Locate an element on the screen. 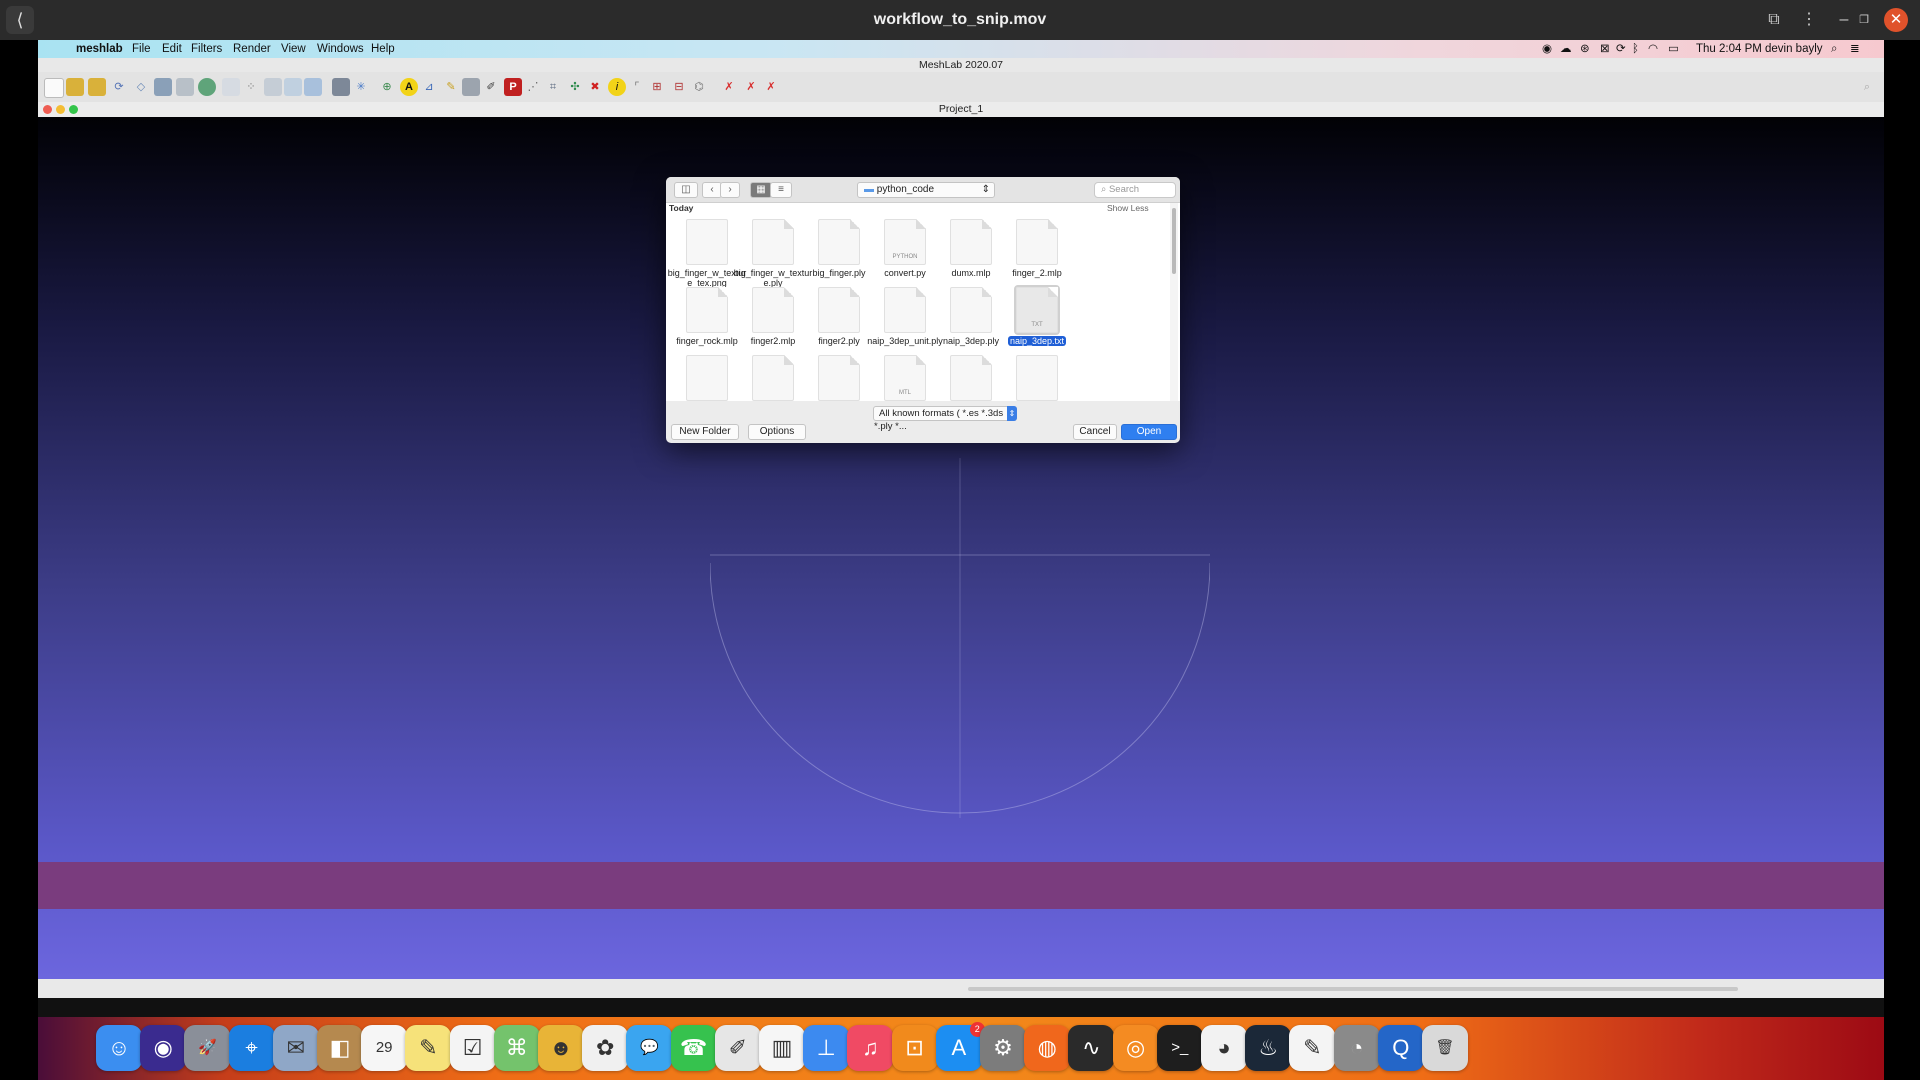  back-icon: ‹ is located at coordinates (712, 190).